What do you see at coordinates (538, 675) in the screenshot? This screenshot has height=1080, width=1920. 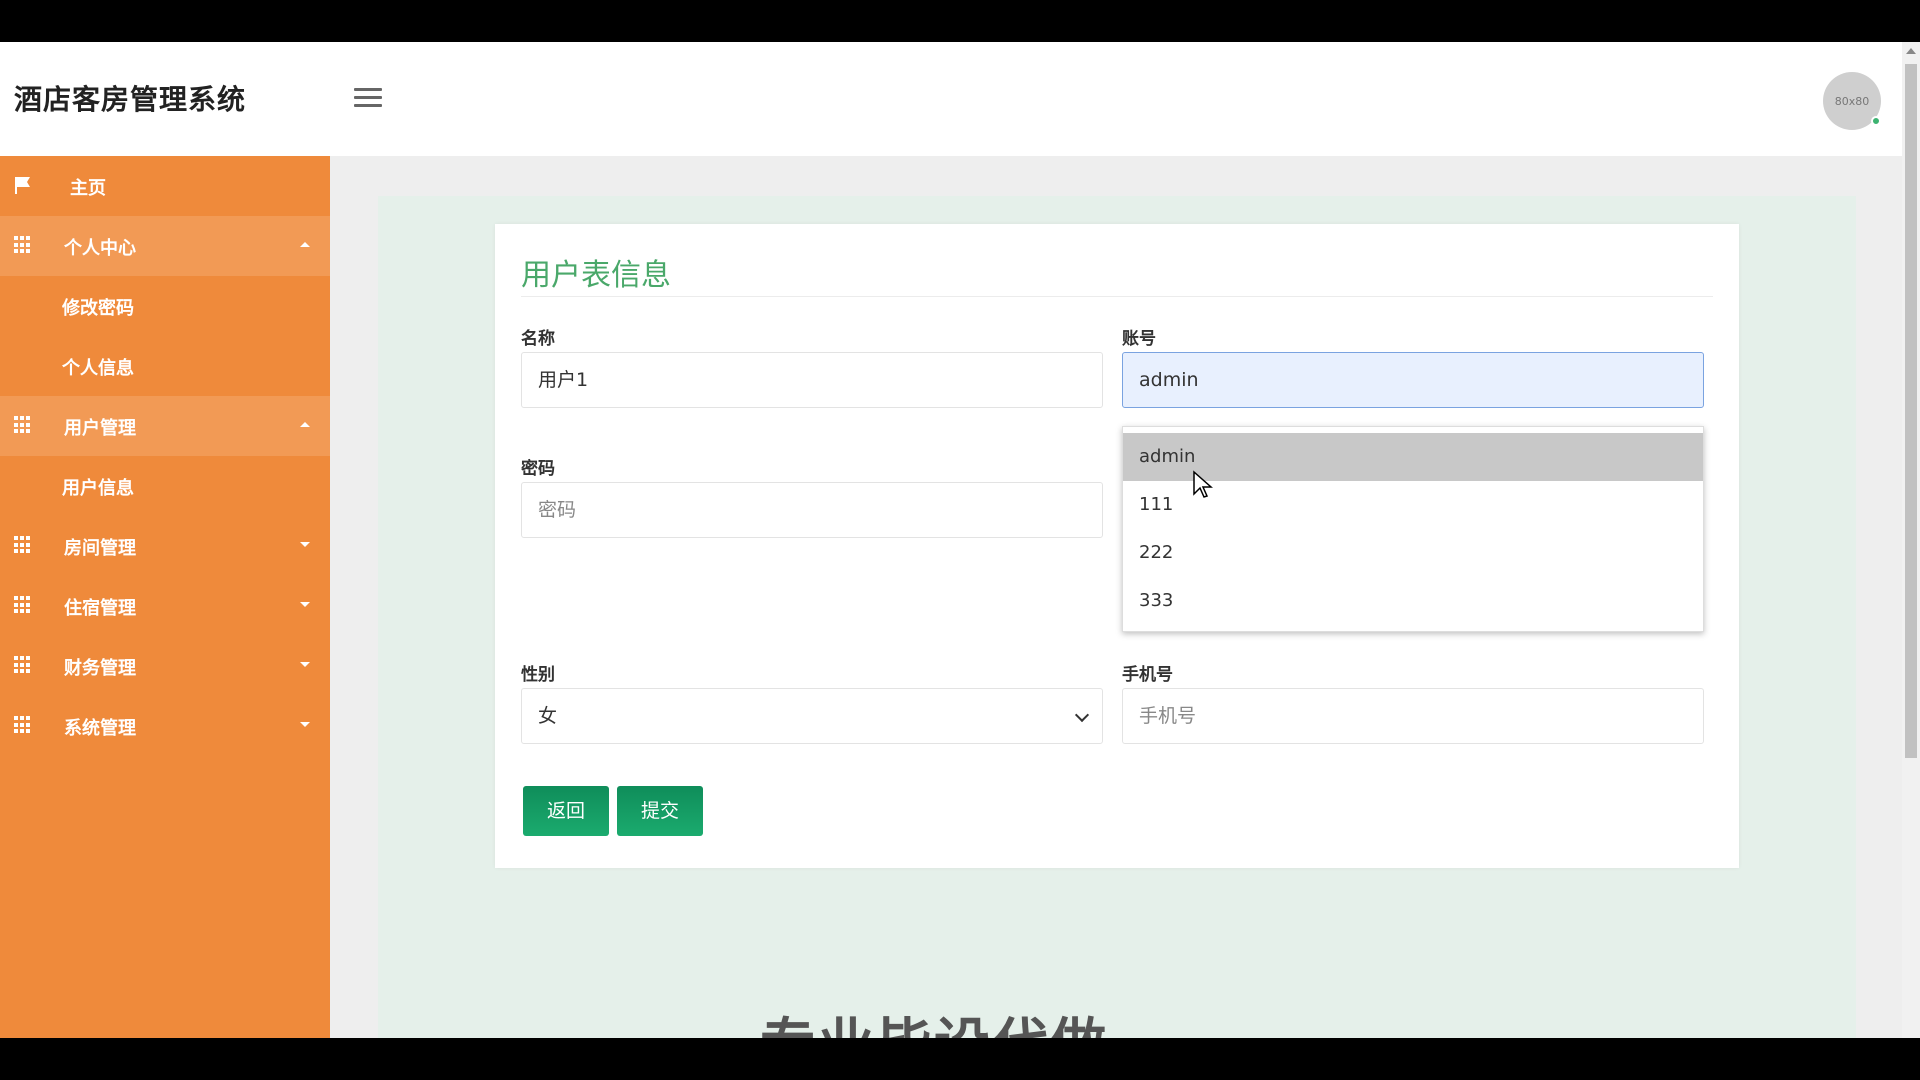 I see `gender-label: 性别` at bounding box center [538, 675].